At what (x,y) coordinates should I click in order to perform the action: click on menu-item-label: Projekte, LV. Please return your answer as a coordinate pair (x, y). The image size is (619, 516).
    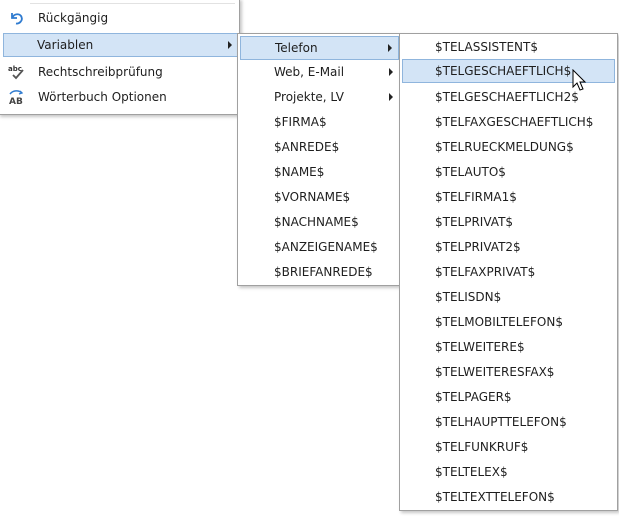
    Looking at the image, I should click on (309, 97).